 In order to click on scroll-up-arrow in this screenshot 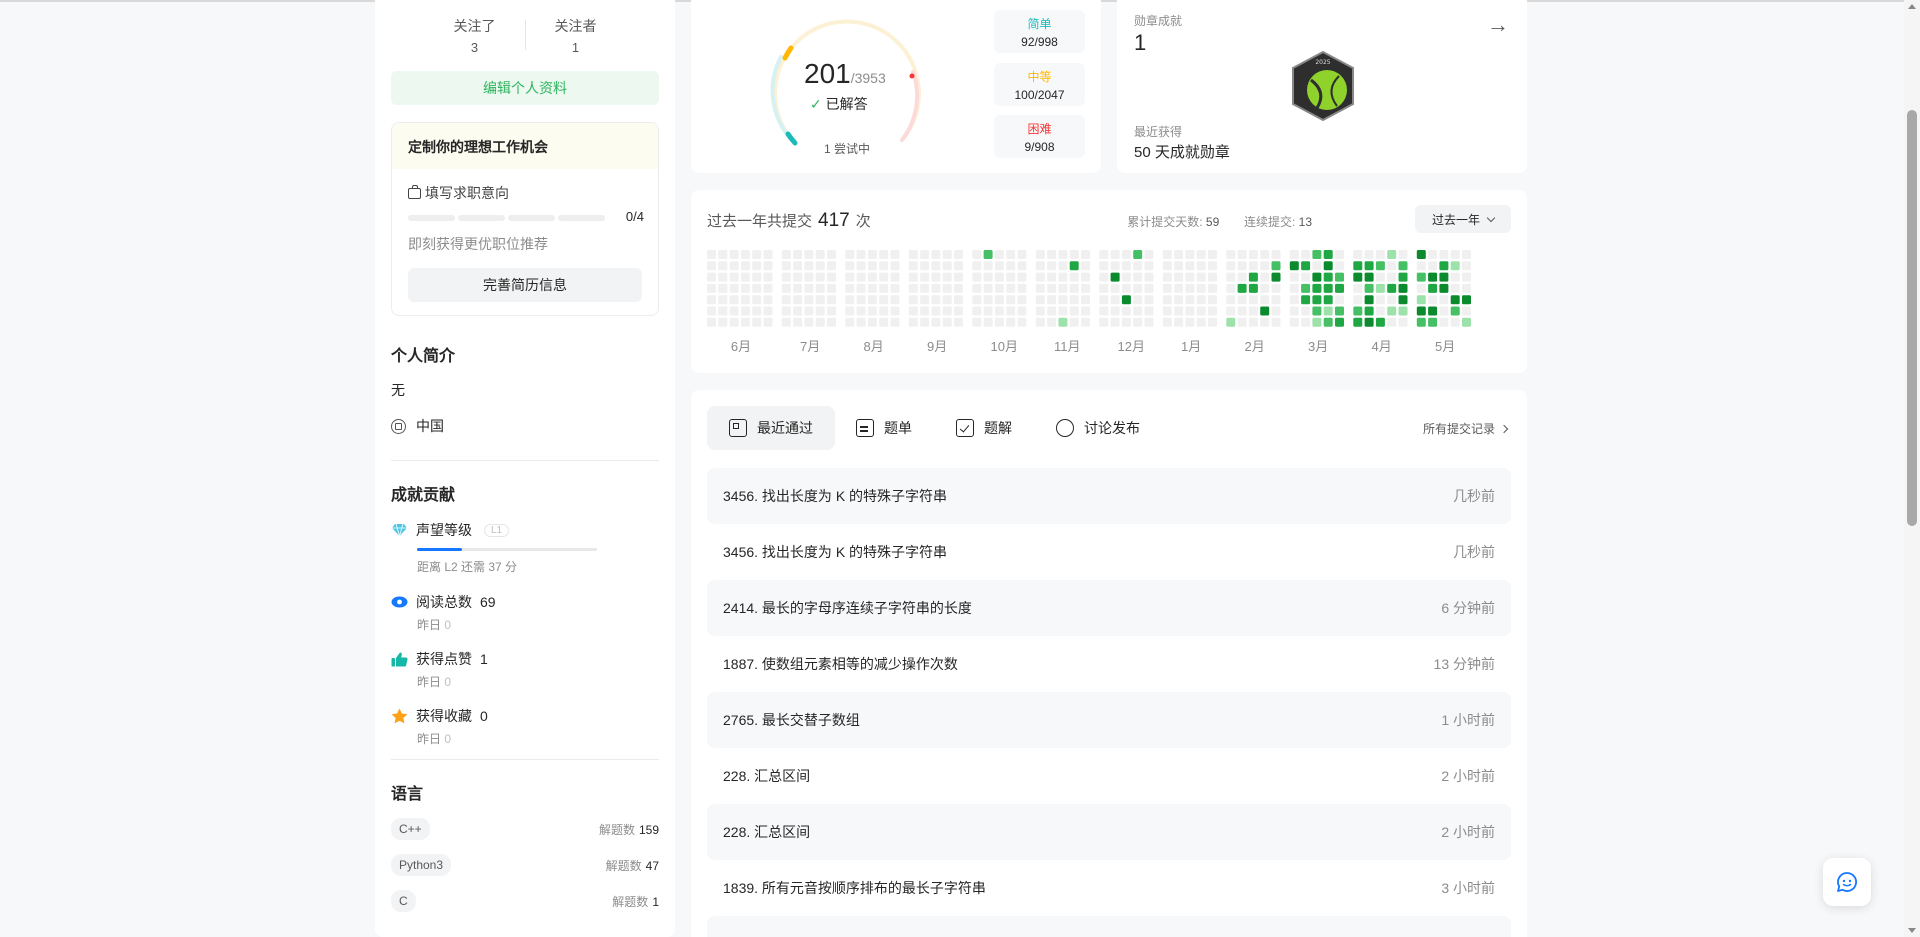, I will do `click(1912, 6)`.